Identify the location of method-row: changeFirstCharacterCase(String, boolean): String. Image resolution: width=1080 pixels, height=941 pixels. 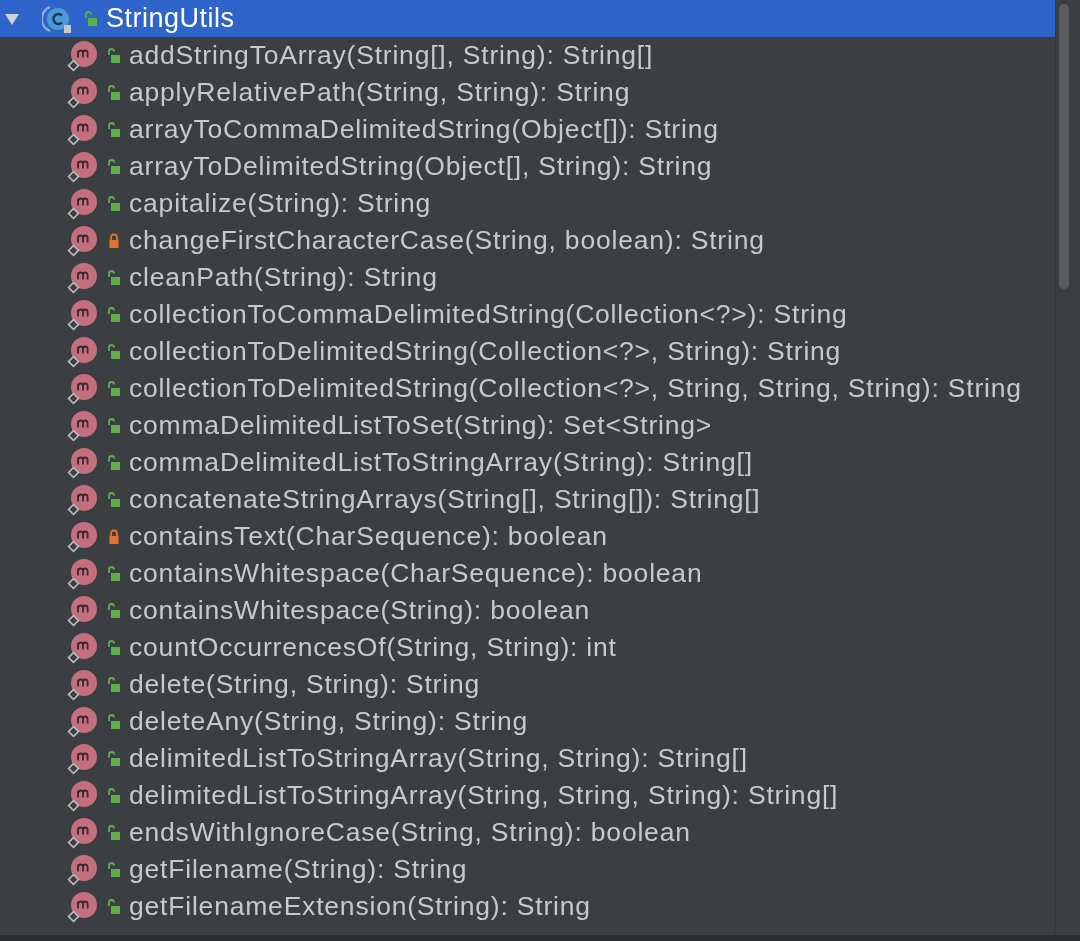
(527, 240).